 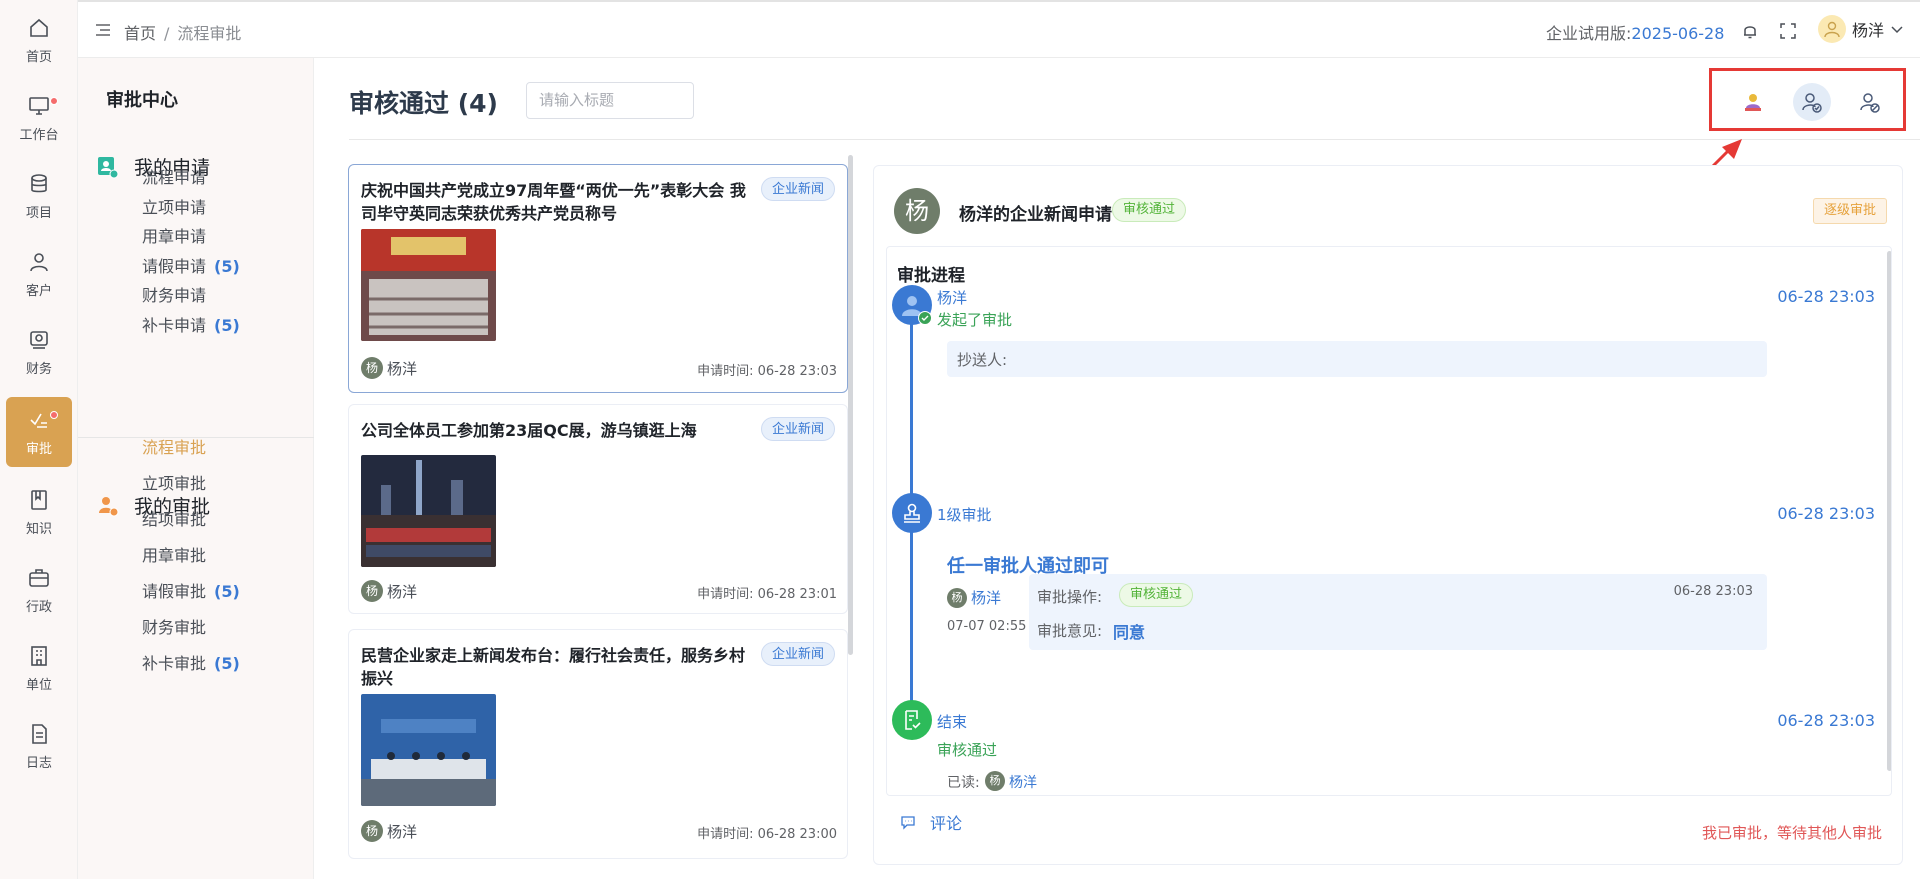 What do you see at coordinates (191, 590) in the screenshot?
I see `sidebar-item-leave-approval: 请假审批 (5)` at bounding box center [191, 590].